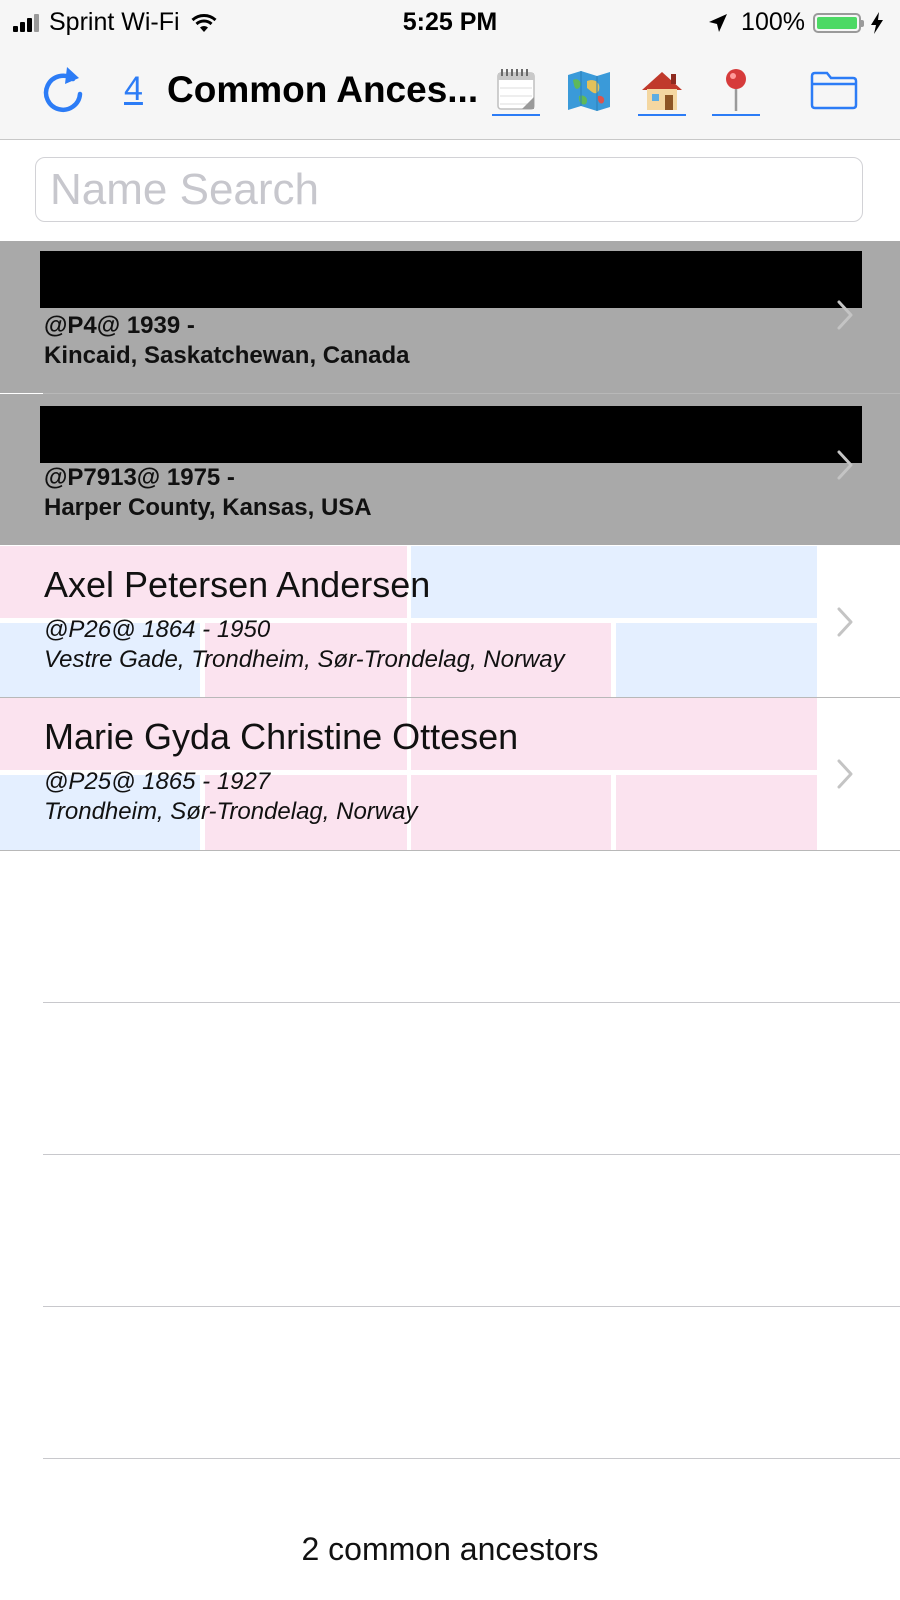 This screenshot has width=900, height=1600. Describe the element at coordinates (450, 22) in the screenshot. I see `status-bar: Sprint Wi-Fi 5:25 PM 100%` at that location.